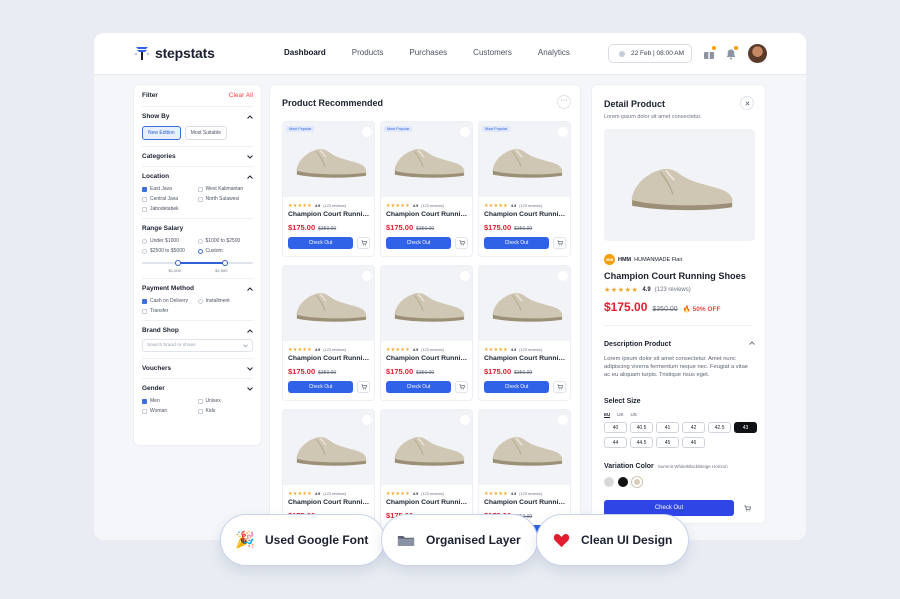 This screenshot has height=599, width=900. Describe the element at coordinates (615, 442) in the screenshot. I see `size-option: 44` at that location.